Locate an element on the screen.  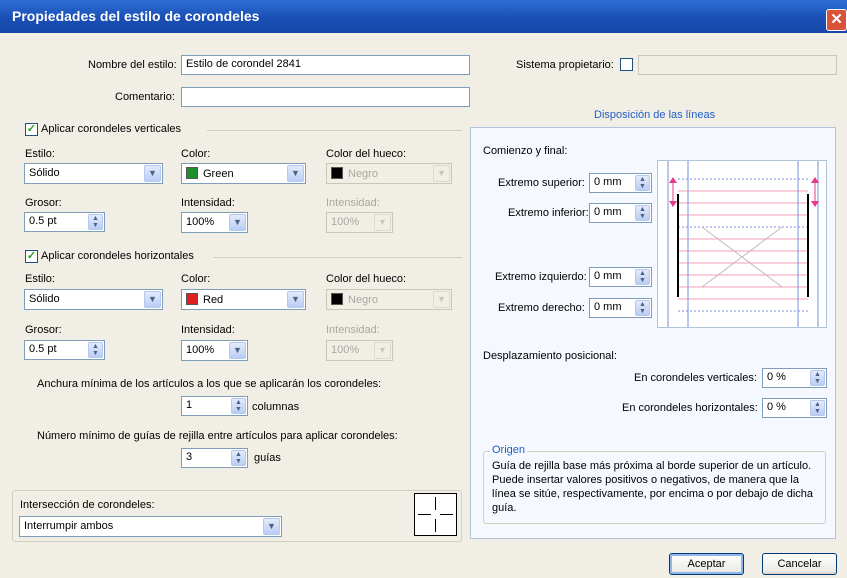
layout-preview-icon is located at coordinates (743, 244).